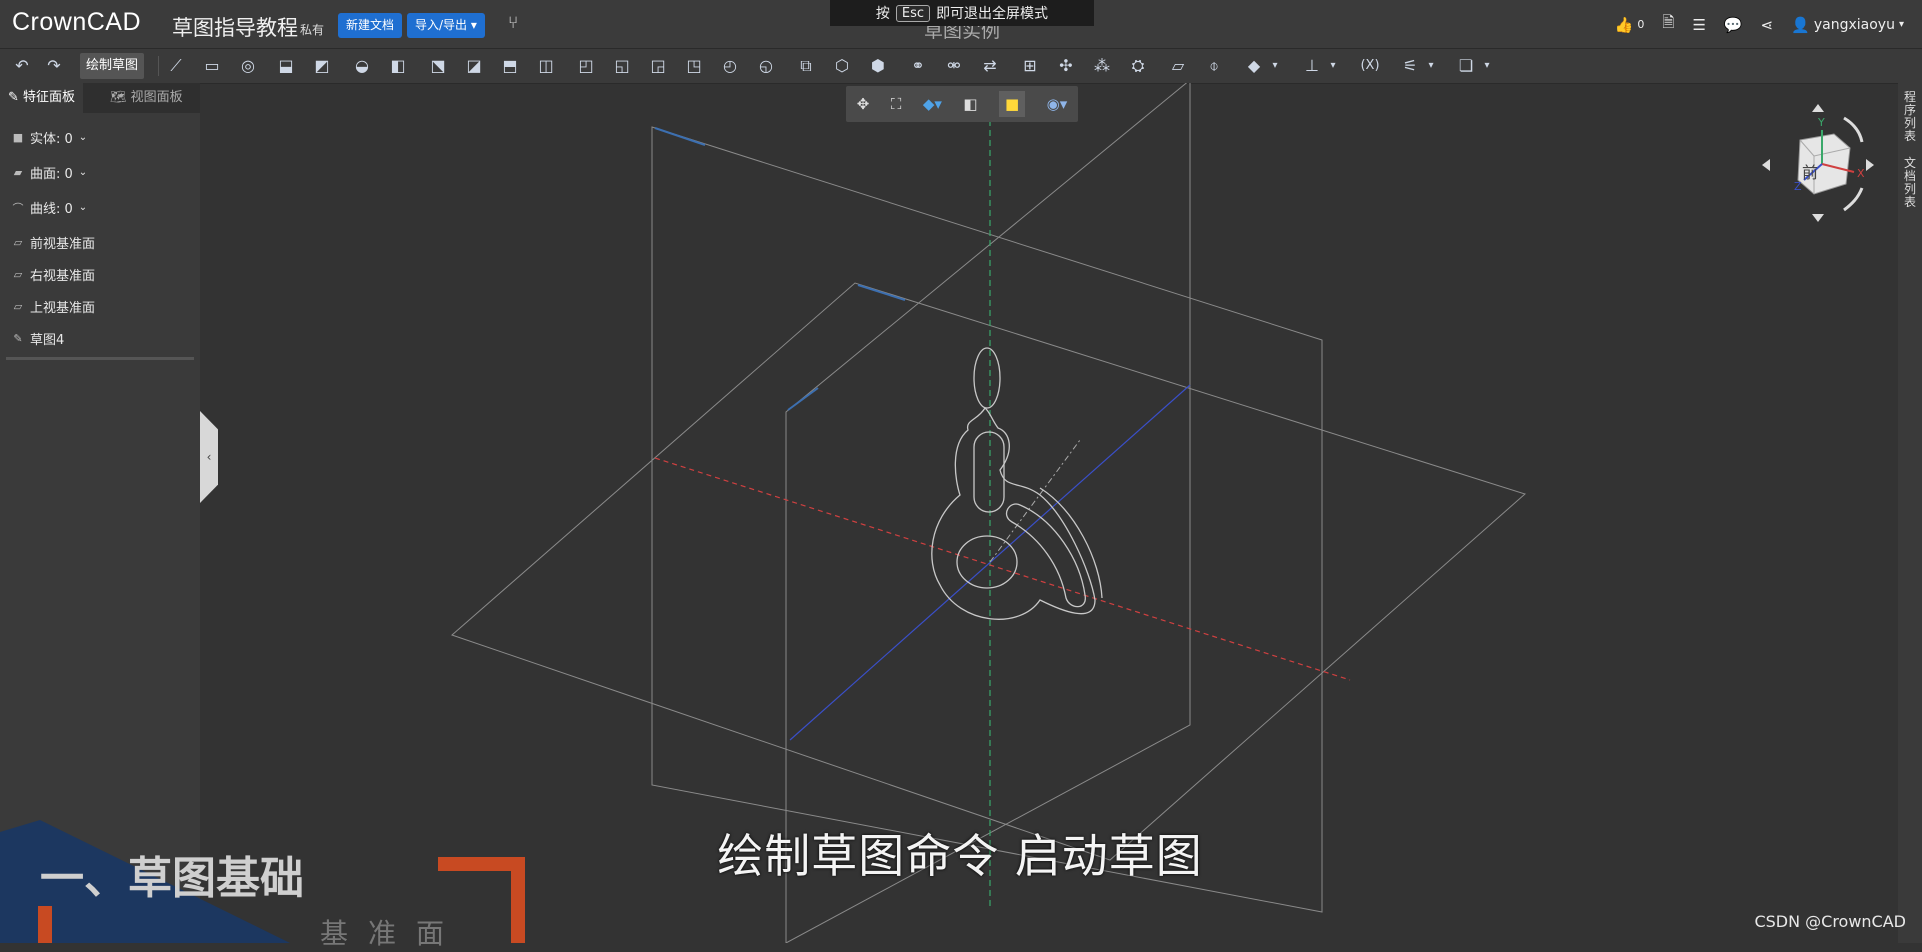 This screenshot has width=1922, height=952. What do you see at coordinates (38, 338) in the screenshot?
I see `tree-item-sketch4: ✎ 草图4` at bounding box center [38, 338].